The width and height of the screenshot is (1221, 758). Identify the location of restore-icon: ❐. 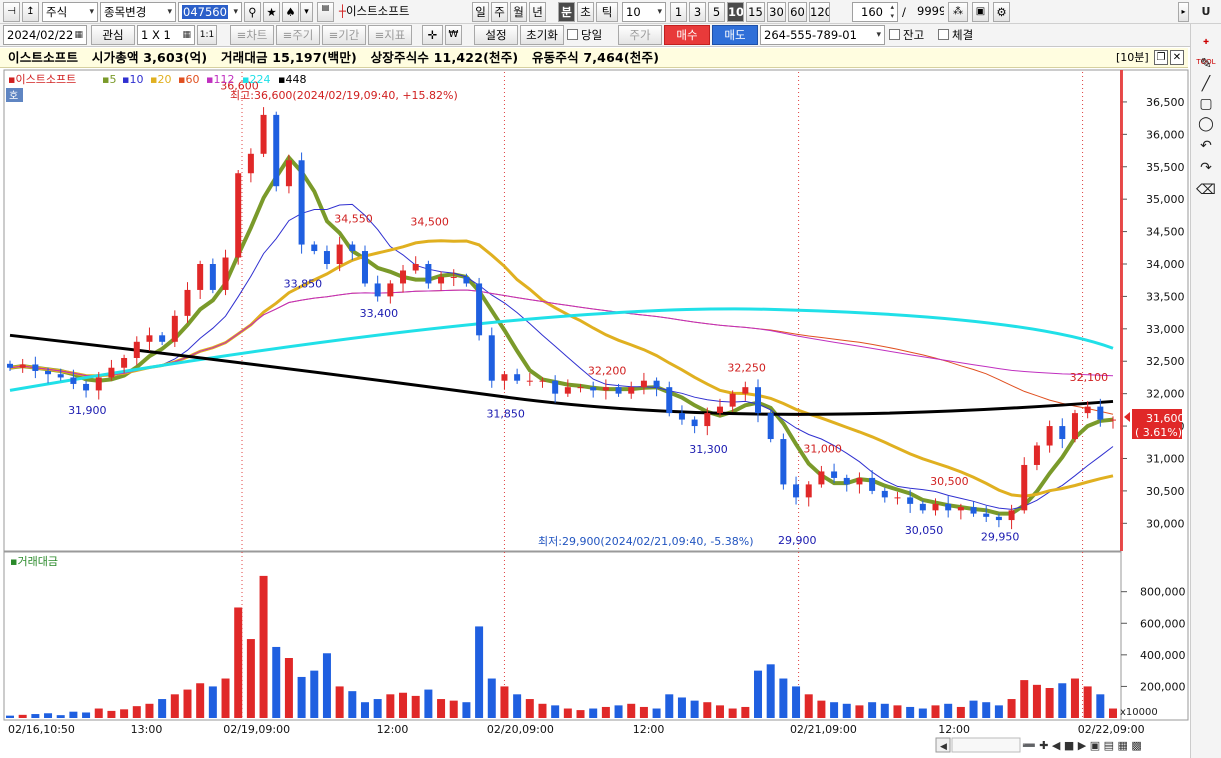
(1161, 57).